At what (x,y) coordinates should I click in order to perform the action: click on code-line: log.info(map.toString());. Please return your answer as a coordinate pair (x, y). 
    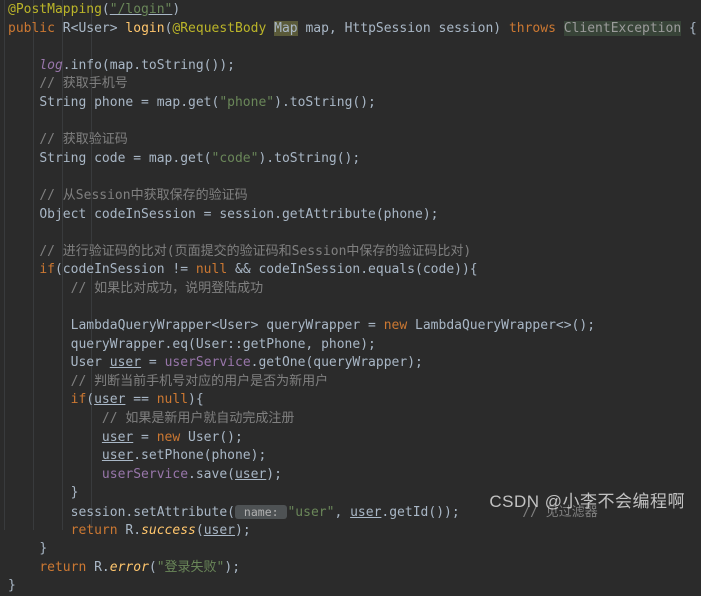
    Looking at the image, I should click on (350, 66).